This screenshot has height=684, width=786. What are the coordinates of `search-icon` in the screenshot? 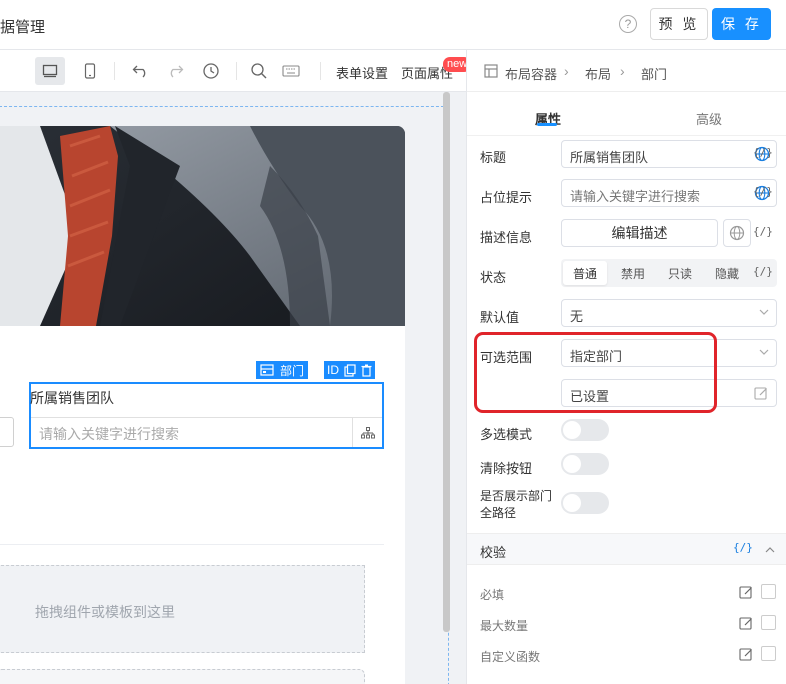 It's located at (259, 71).